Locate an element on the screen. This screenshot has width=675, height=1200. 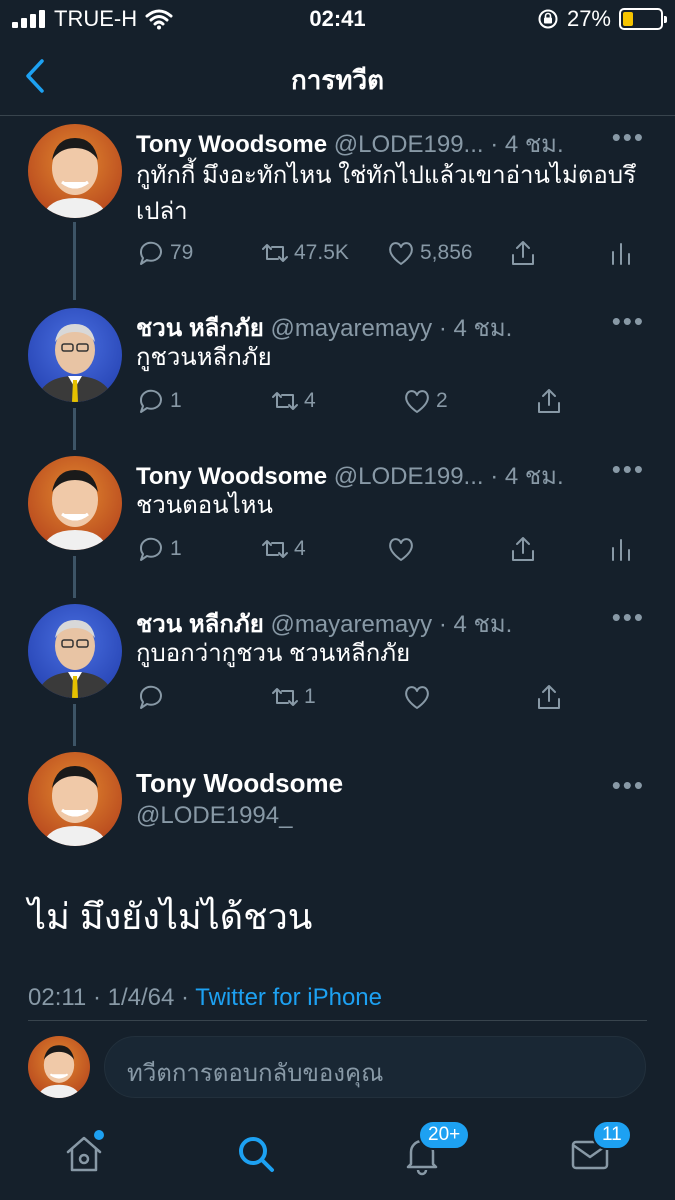
reply-button: 79 is located at coordinates (164, 253).